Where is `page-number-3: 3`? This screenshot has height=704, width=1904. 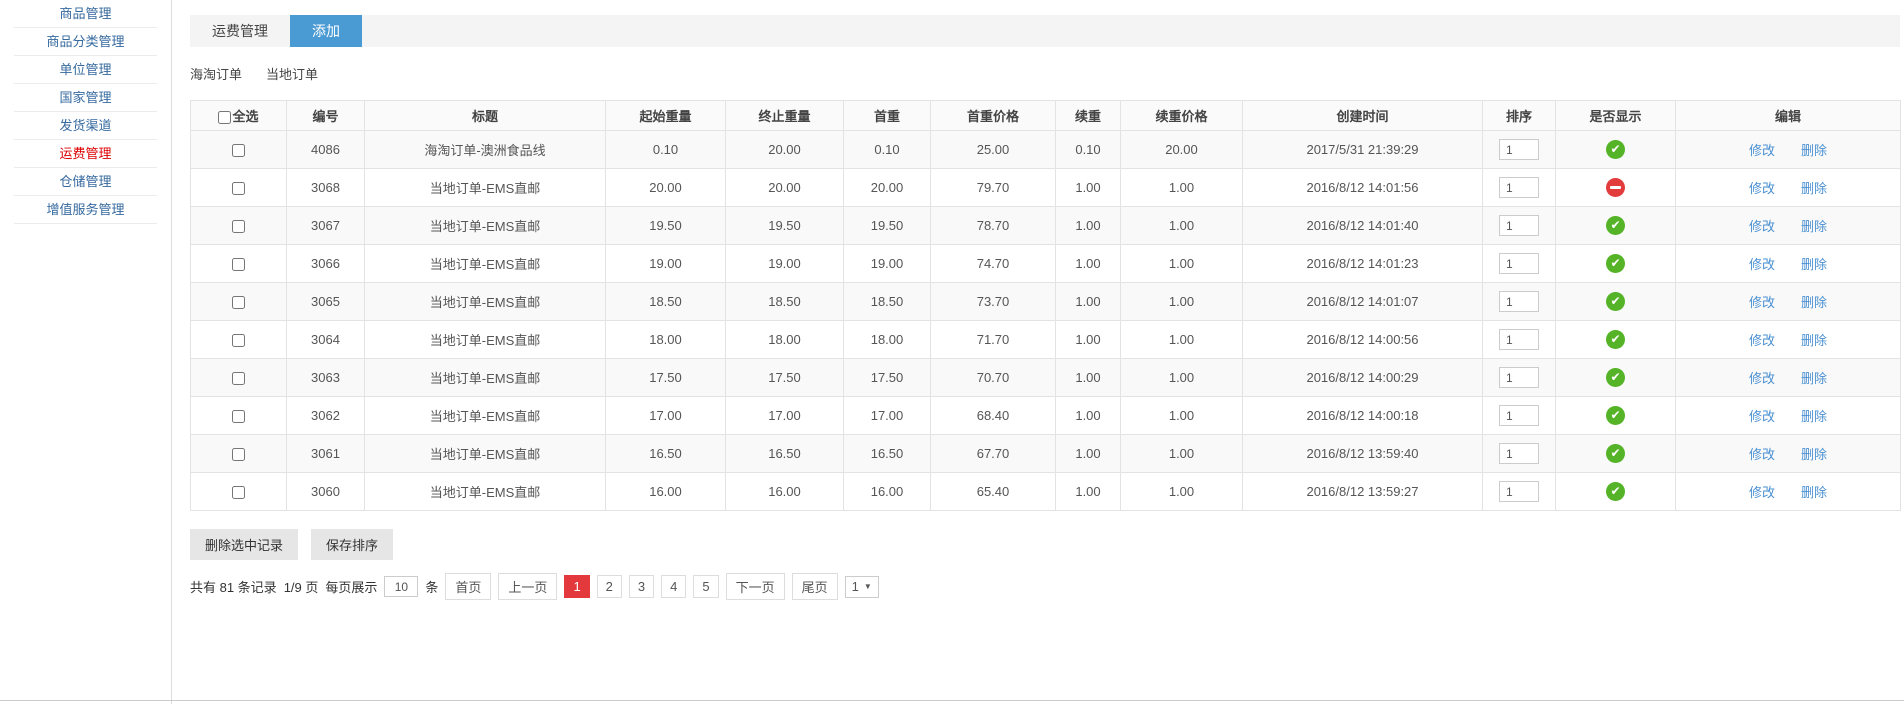
page-number-3: 3 is located at coordinates (641, 586).